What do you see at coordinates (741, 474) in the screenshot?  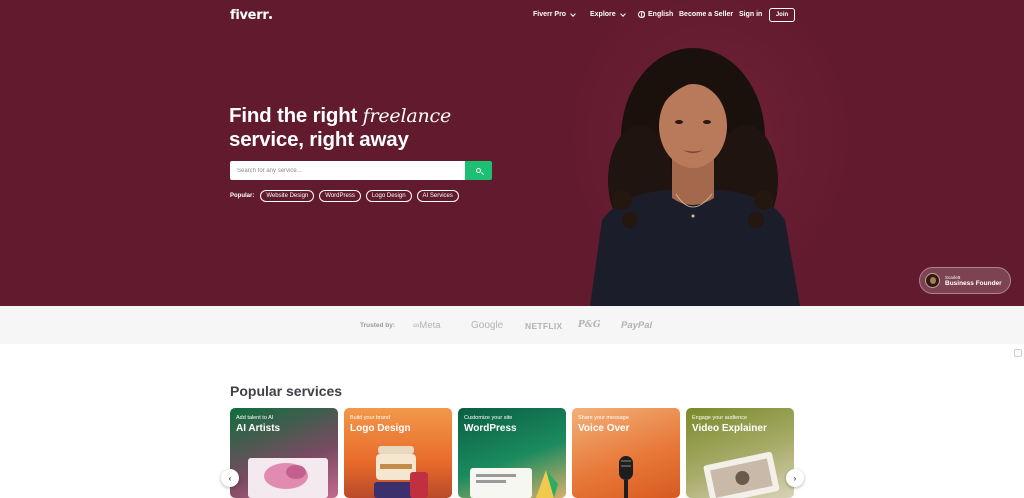 I see `card-video-explainer-illustration` at bounding box center [741, 474].